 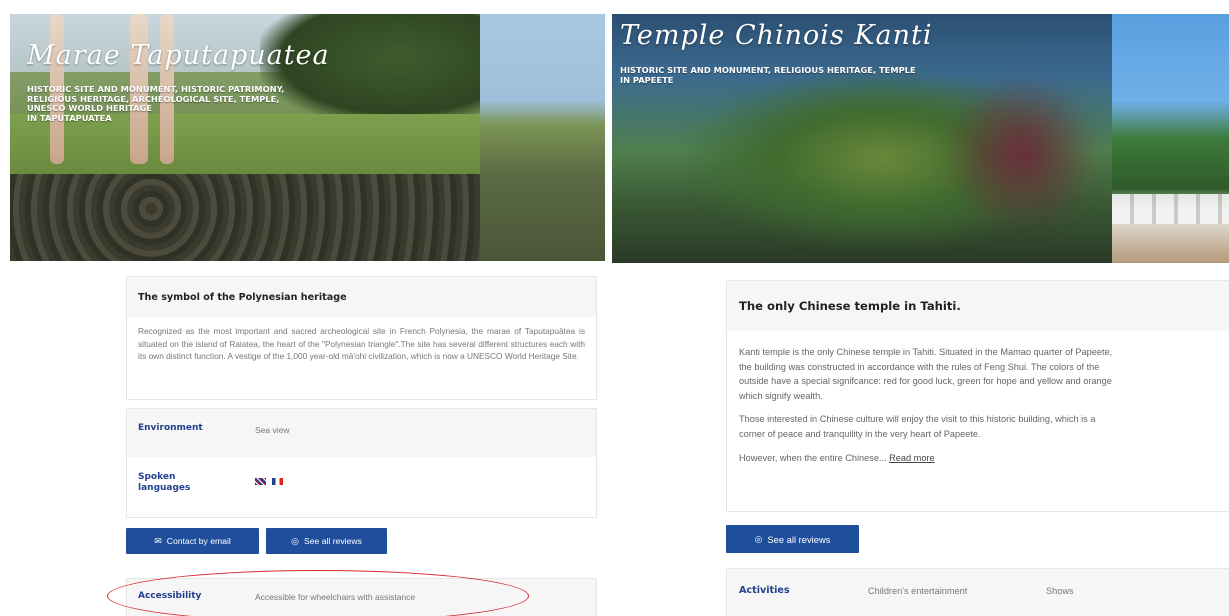 What do you see at coordinates (1060, 591) in the screenshot?
I see `activity-value: Shows` at bounding box center [1060, 591].